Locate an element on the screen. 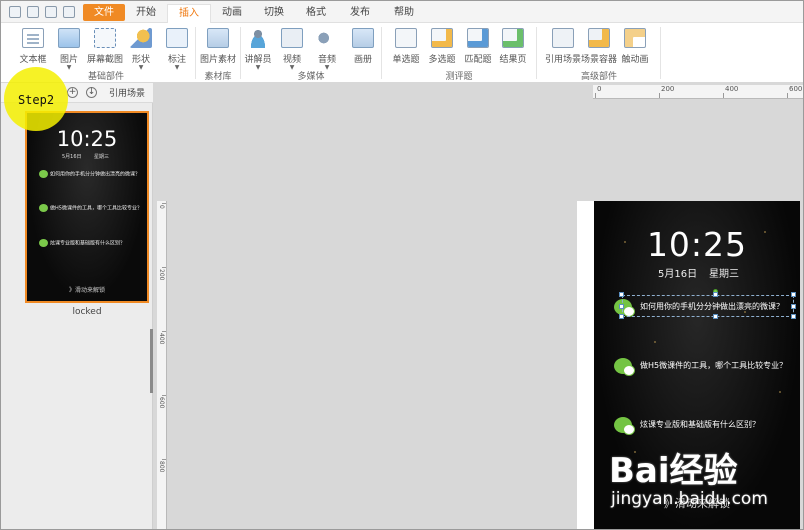  menu-bar: 文件 开始 插入 动画 切换 格式 发布 帮助 is located at coordinates (402, 12).